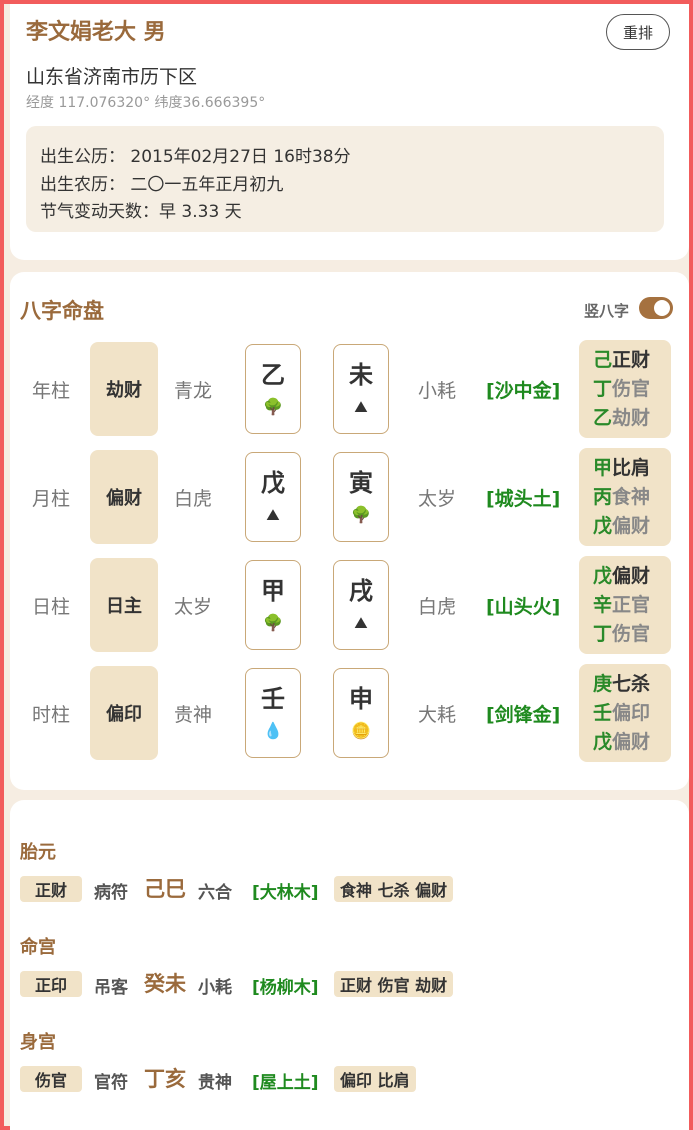 The height and width of the screenshot is (1130, 693). I want to click on bazi-title: 八字命盘, so click(62, 311).